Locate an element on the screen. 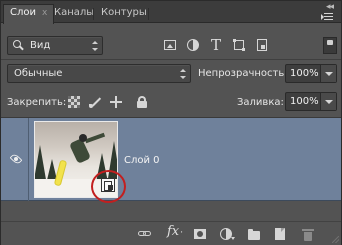 This screenshot has height=245, width=342. blend-mode-label: Обычные is located at coordinates (38, 73).